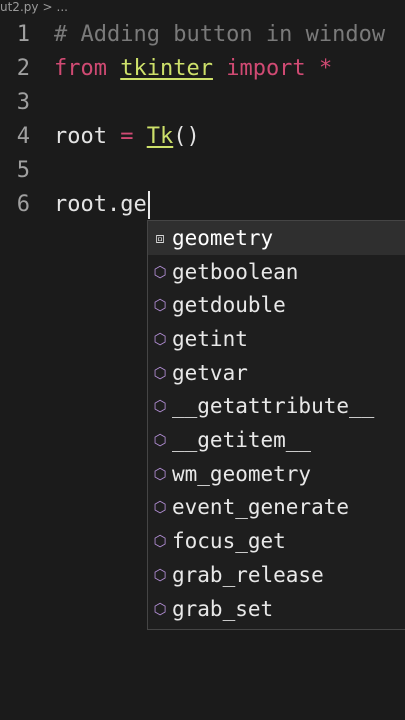 The width and height of the screenshot is (405, 720). I want to click on suggestion-item: ⧈ geometry, so click(276, 238).